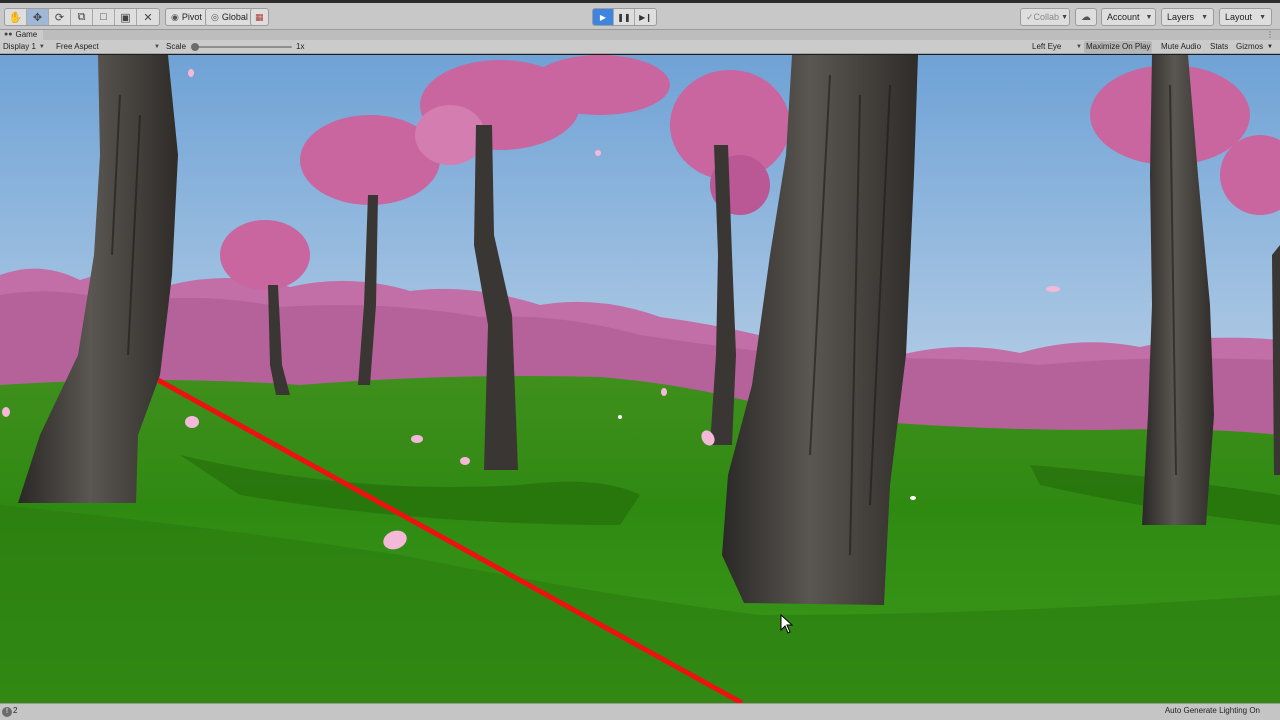 Image resolution: width=1280 pixels, height=720 pixels. Describe the element at coordinates (243, 47) in the screenshot. I see `scale-slider-track` at that location.